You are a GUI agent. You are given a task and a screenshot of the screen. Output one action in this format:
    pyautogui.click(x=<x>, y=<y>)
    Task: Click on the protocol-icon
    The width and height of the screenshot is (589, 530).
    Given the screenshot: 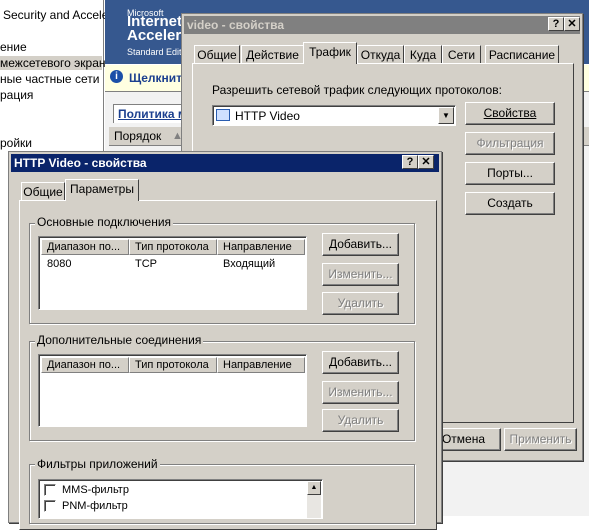 What is the action you would take?
    pyautogui.click(x=223, y=115)
    